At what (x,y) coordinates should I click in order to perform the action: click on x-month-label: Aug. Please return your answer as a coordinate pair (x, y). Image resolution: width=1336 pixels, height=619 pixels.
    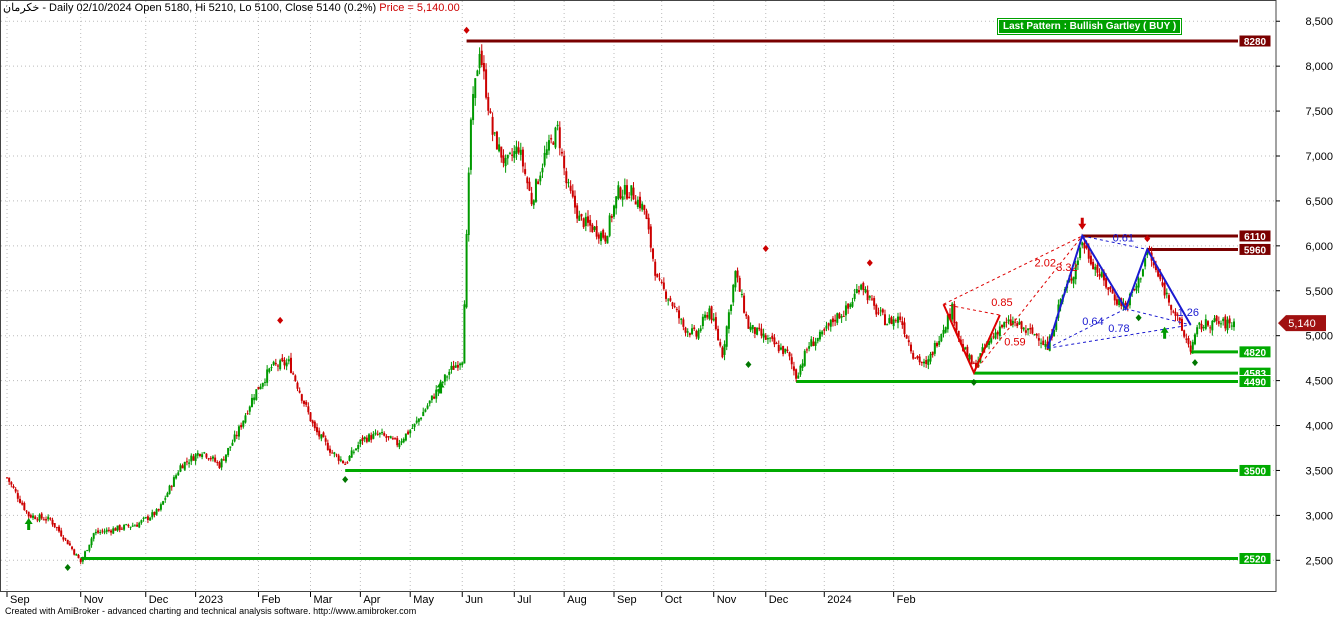
    Looking at the image, I should click on (577, 600).